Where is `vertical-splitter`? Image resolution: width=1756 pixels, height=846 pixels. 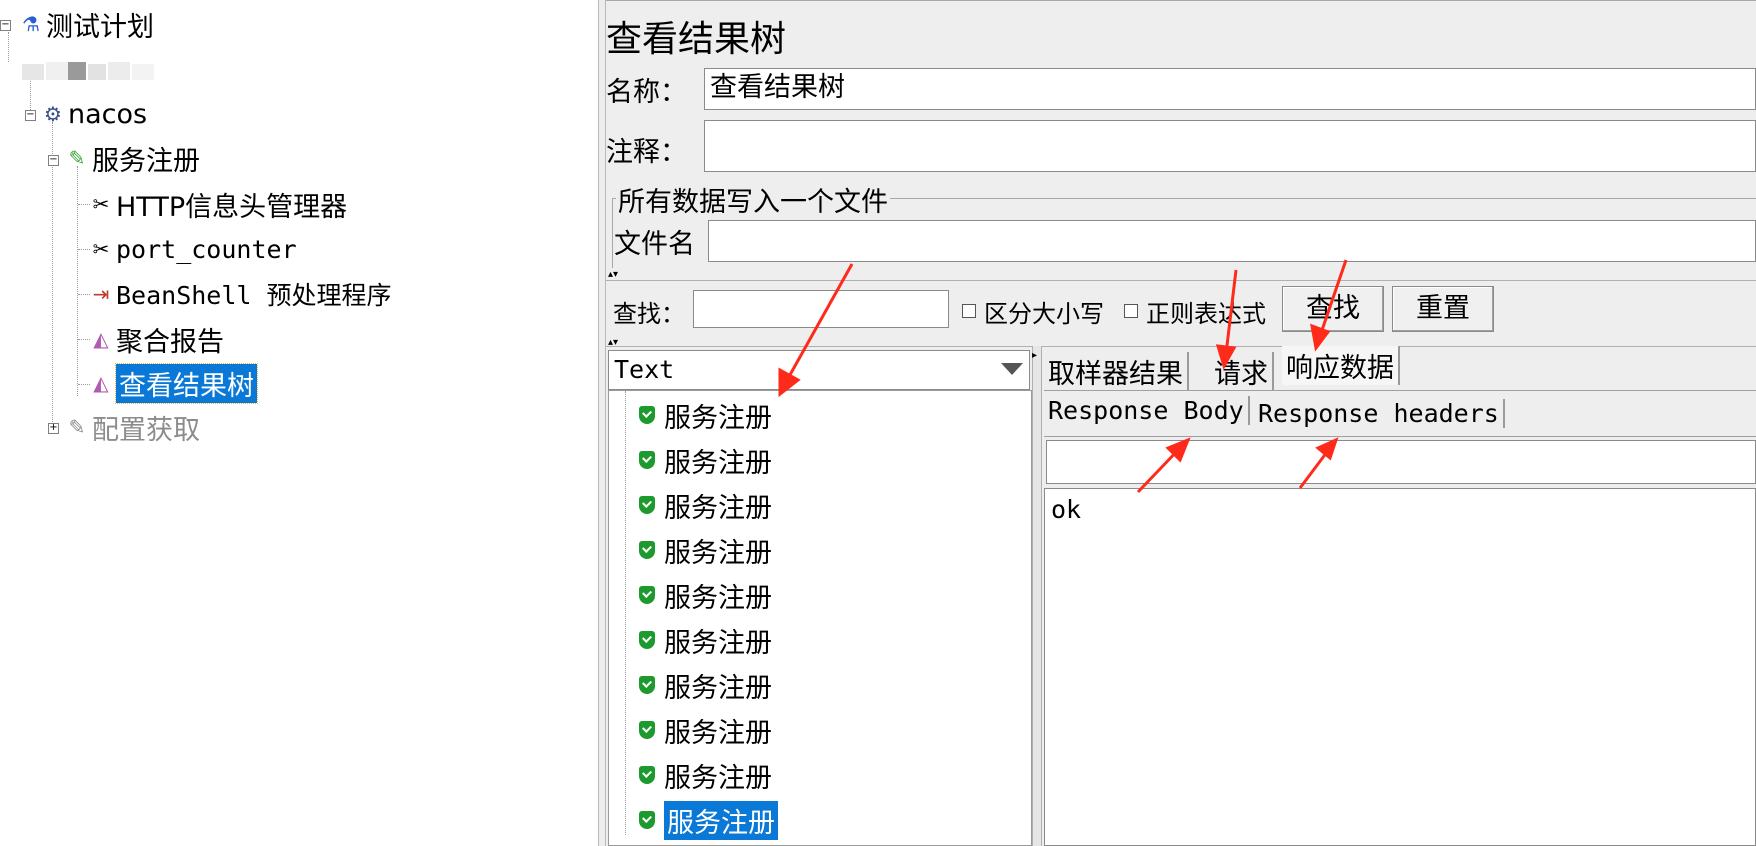 vertical-splitter is located at coordinates (602, 423).